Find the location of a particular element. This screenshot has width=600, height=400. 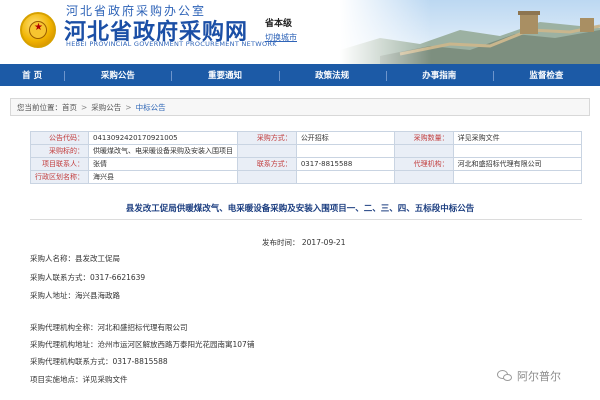

phone-label: 联系方式： is located at coordinates (267, 164).